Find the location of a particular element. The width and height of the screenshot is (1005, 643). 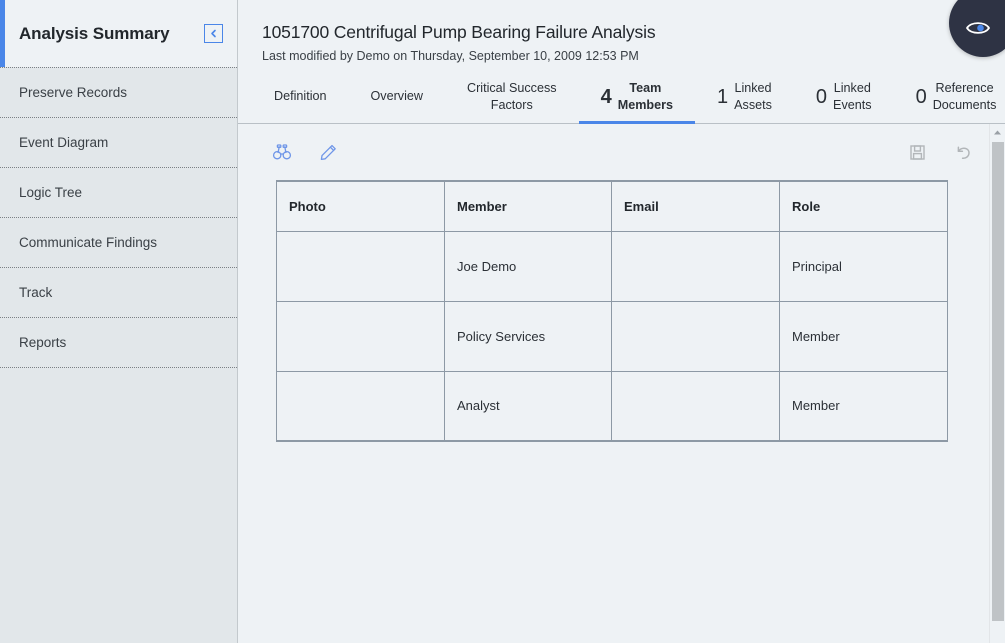

cell-role: Principal is located at coordinates (863, 266).